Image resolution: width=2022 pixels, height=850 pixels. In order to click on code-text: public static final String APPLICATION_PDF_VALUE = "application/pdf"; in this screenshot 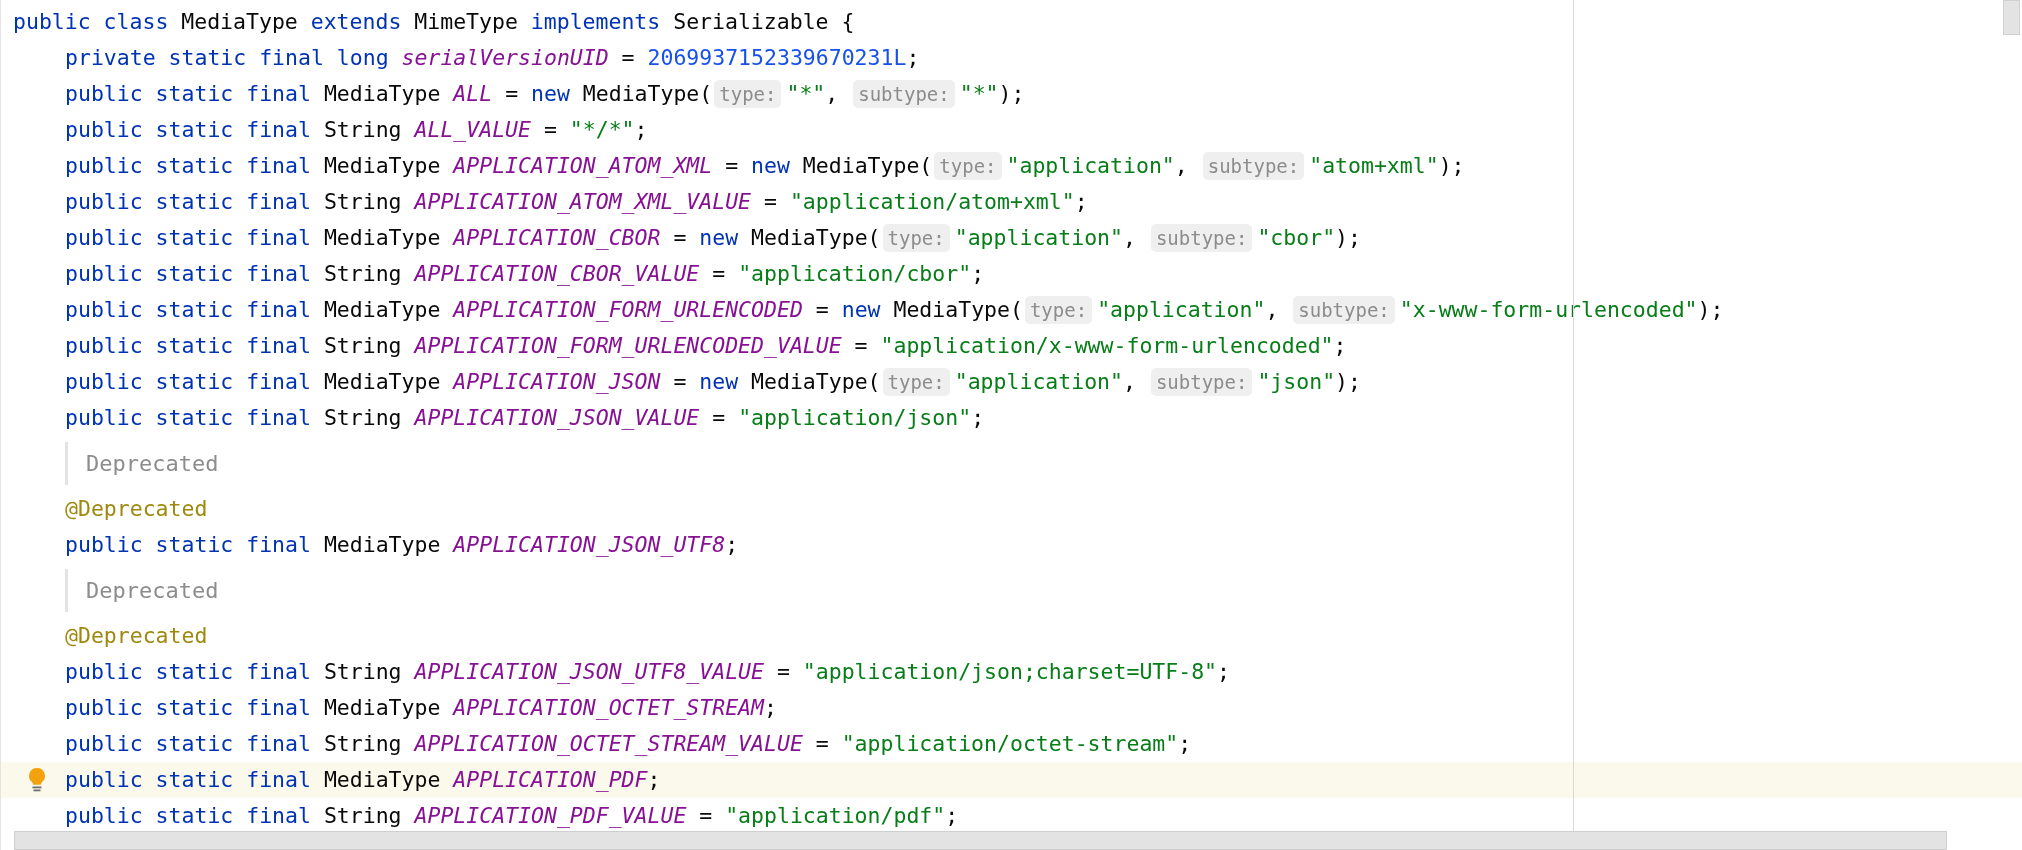, I will do `click(512, 816)`.